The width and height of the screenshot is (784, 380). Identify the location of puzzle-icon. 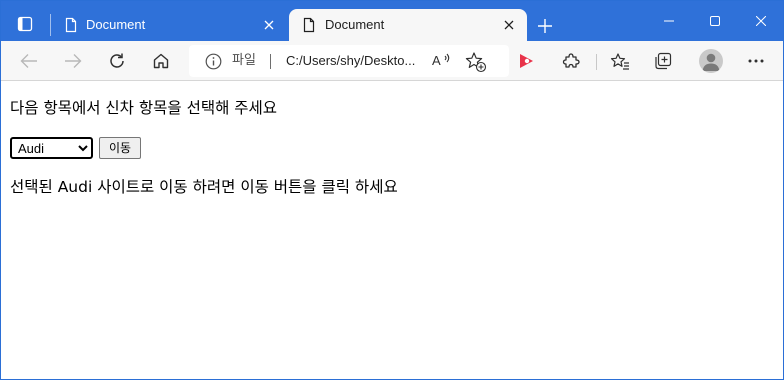
(571, 60).